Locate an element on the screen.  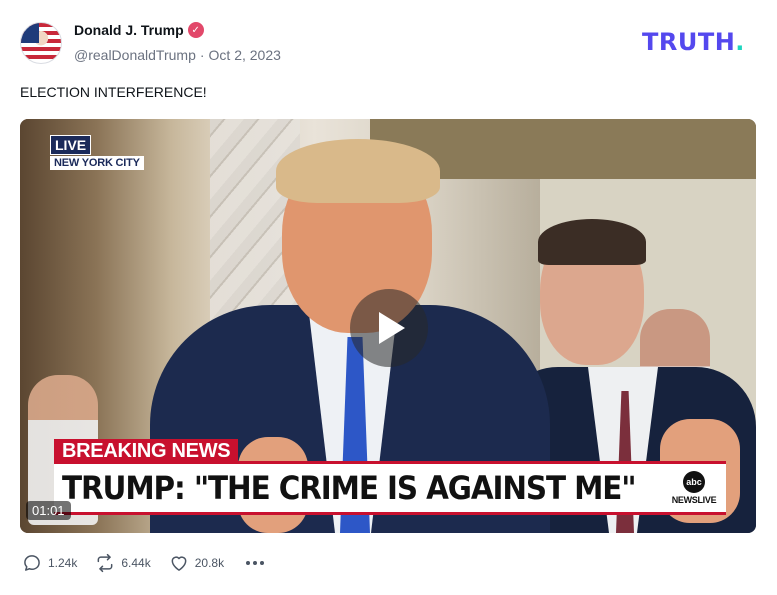
retruth-count: 6.44k is located at coordinates (136, 563).